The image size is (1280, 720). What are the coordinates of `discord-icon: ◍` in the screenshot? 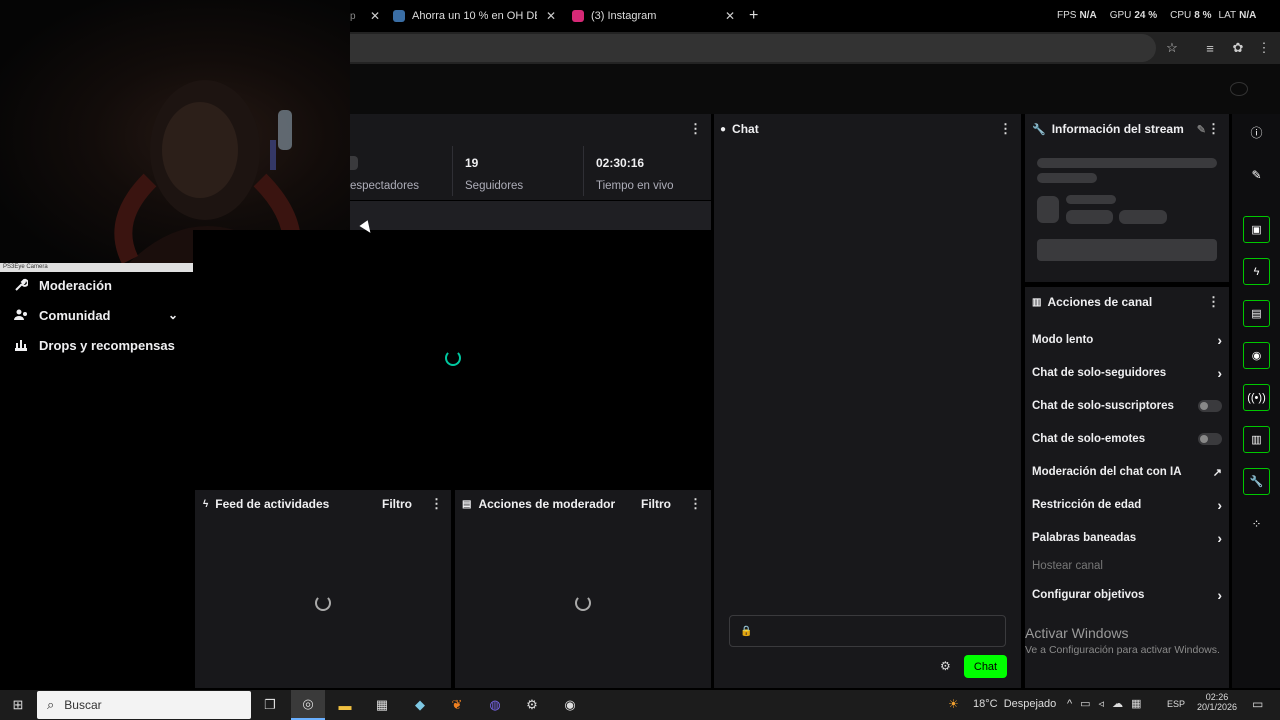 It's located at (495, 705).